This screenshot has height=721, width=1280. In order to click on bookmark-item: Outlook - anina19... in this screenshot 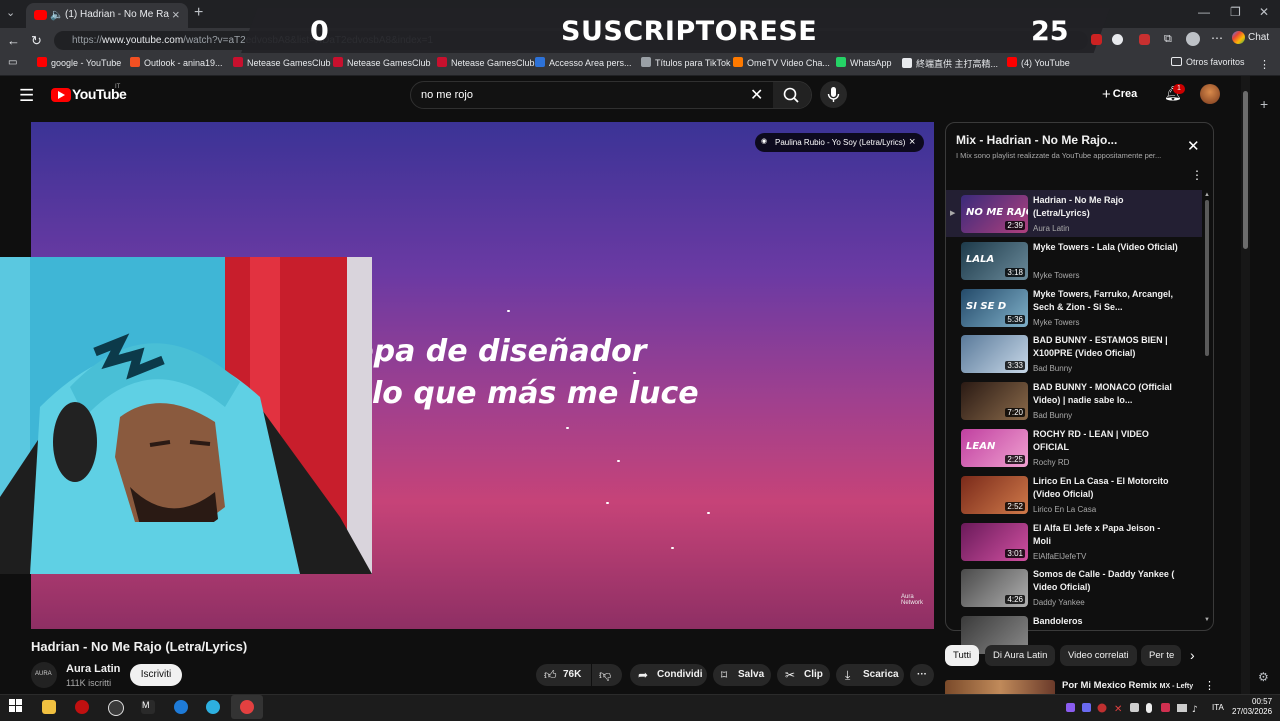, I will do `click(176, 62)`.